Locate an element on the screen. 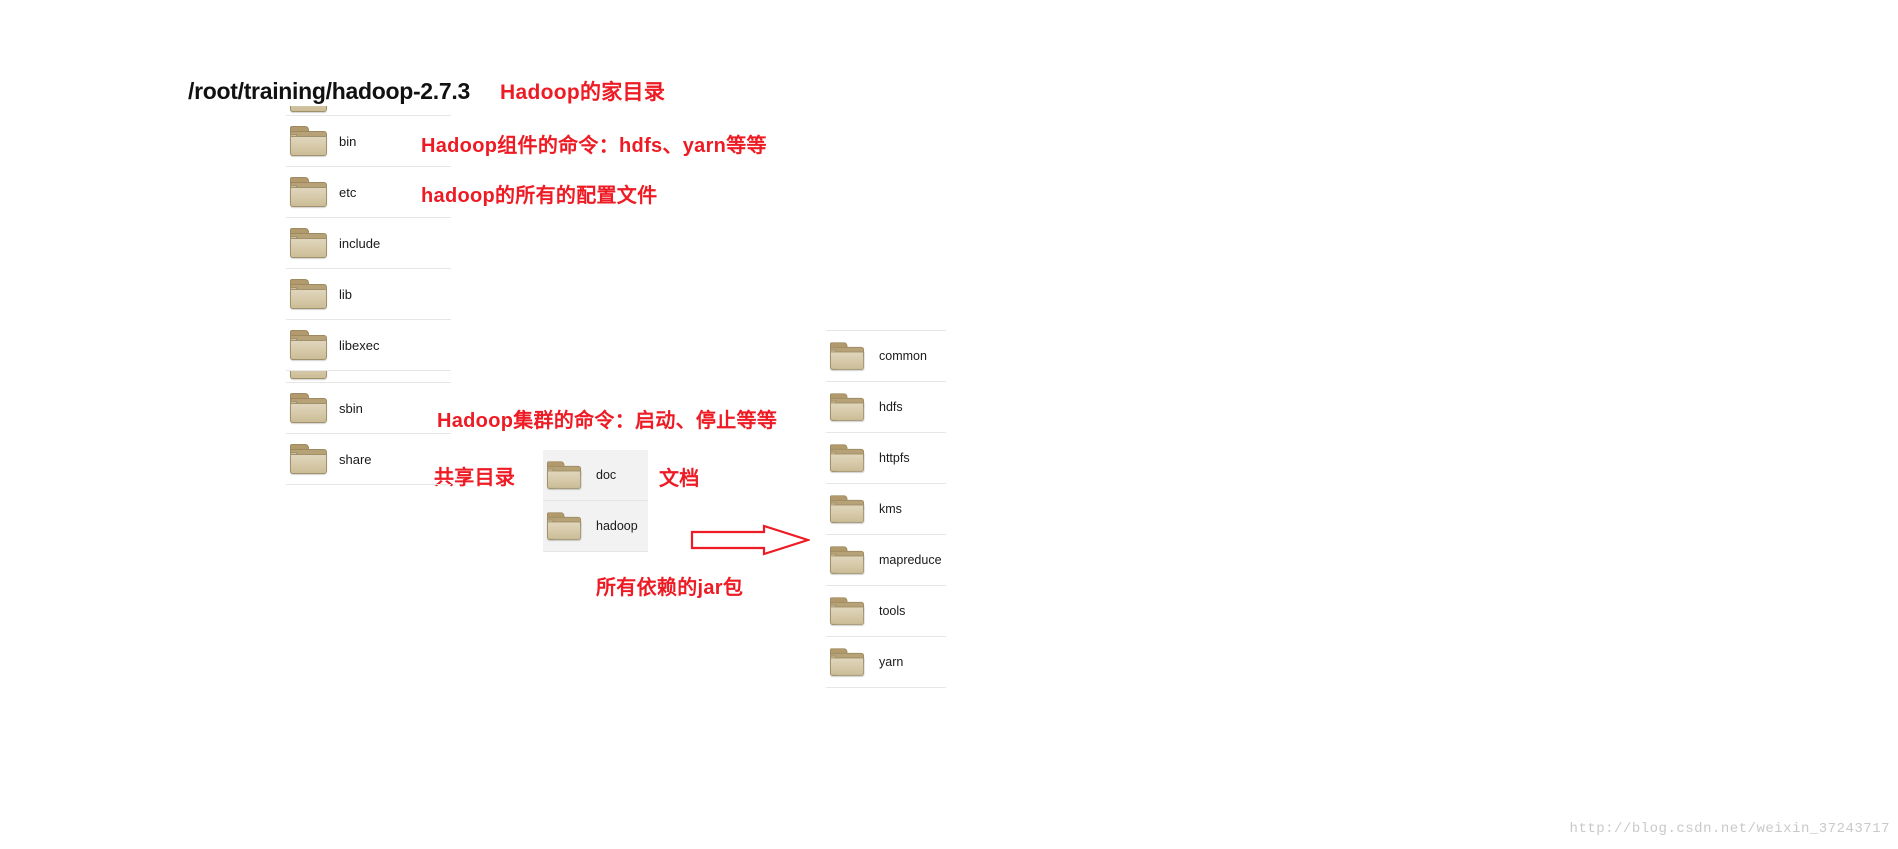  file-name: hdfs is located at coordinates (891, 407).